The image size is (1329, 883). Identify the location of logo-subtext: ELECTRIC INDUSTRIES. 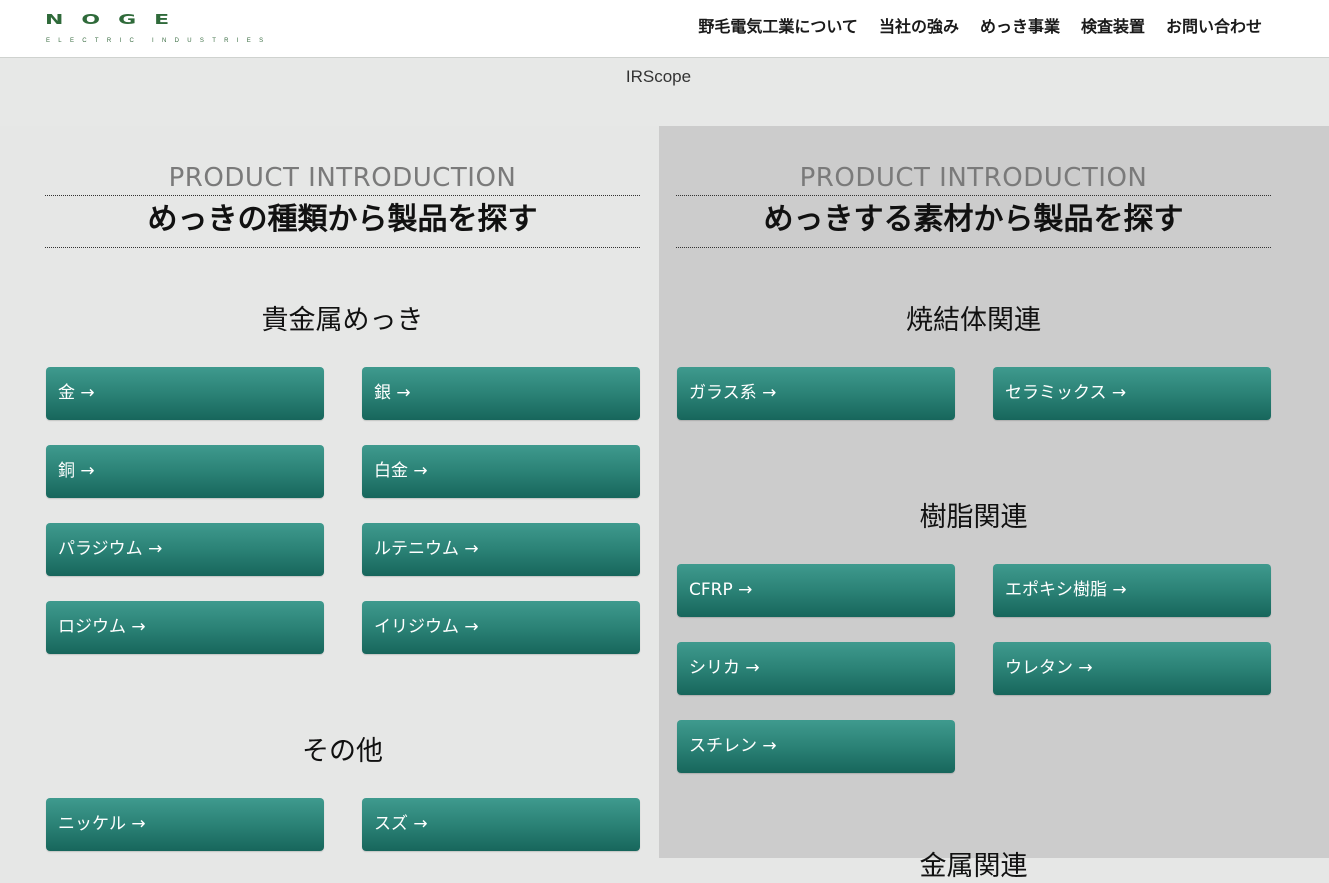
(159, 41).